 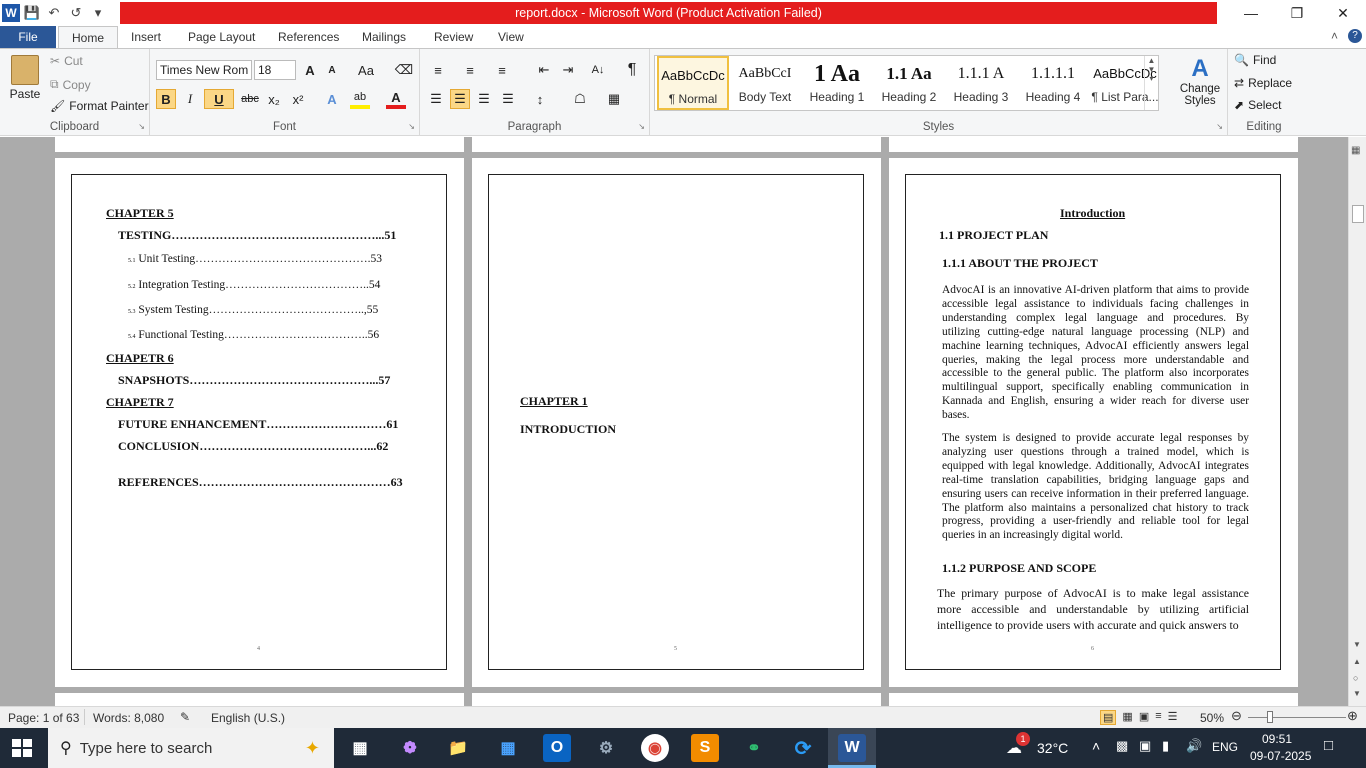 What do you see at coordinates (1343, 13) in the screenshot?
I see `close-button: ✕` at bounding box center [1343, 13].